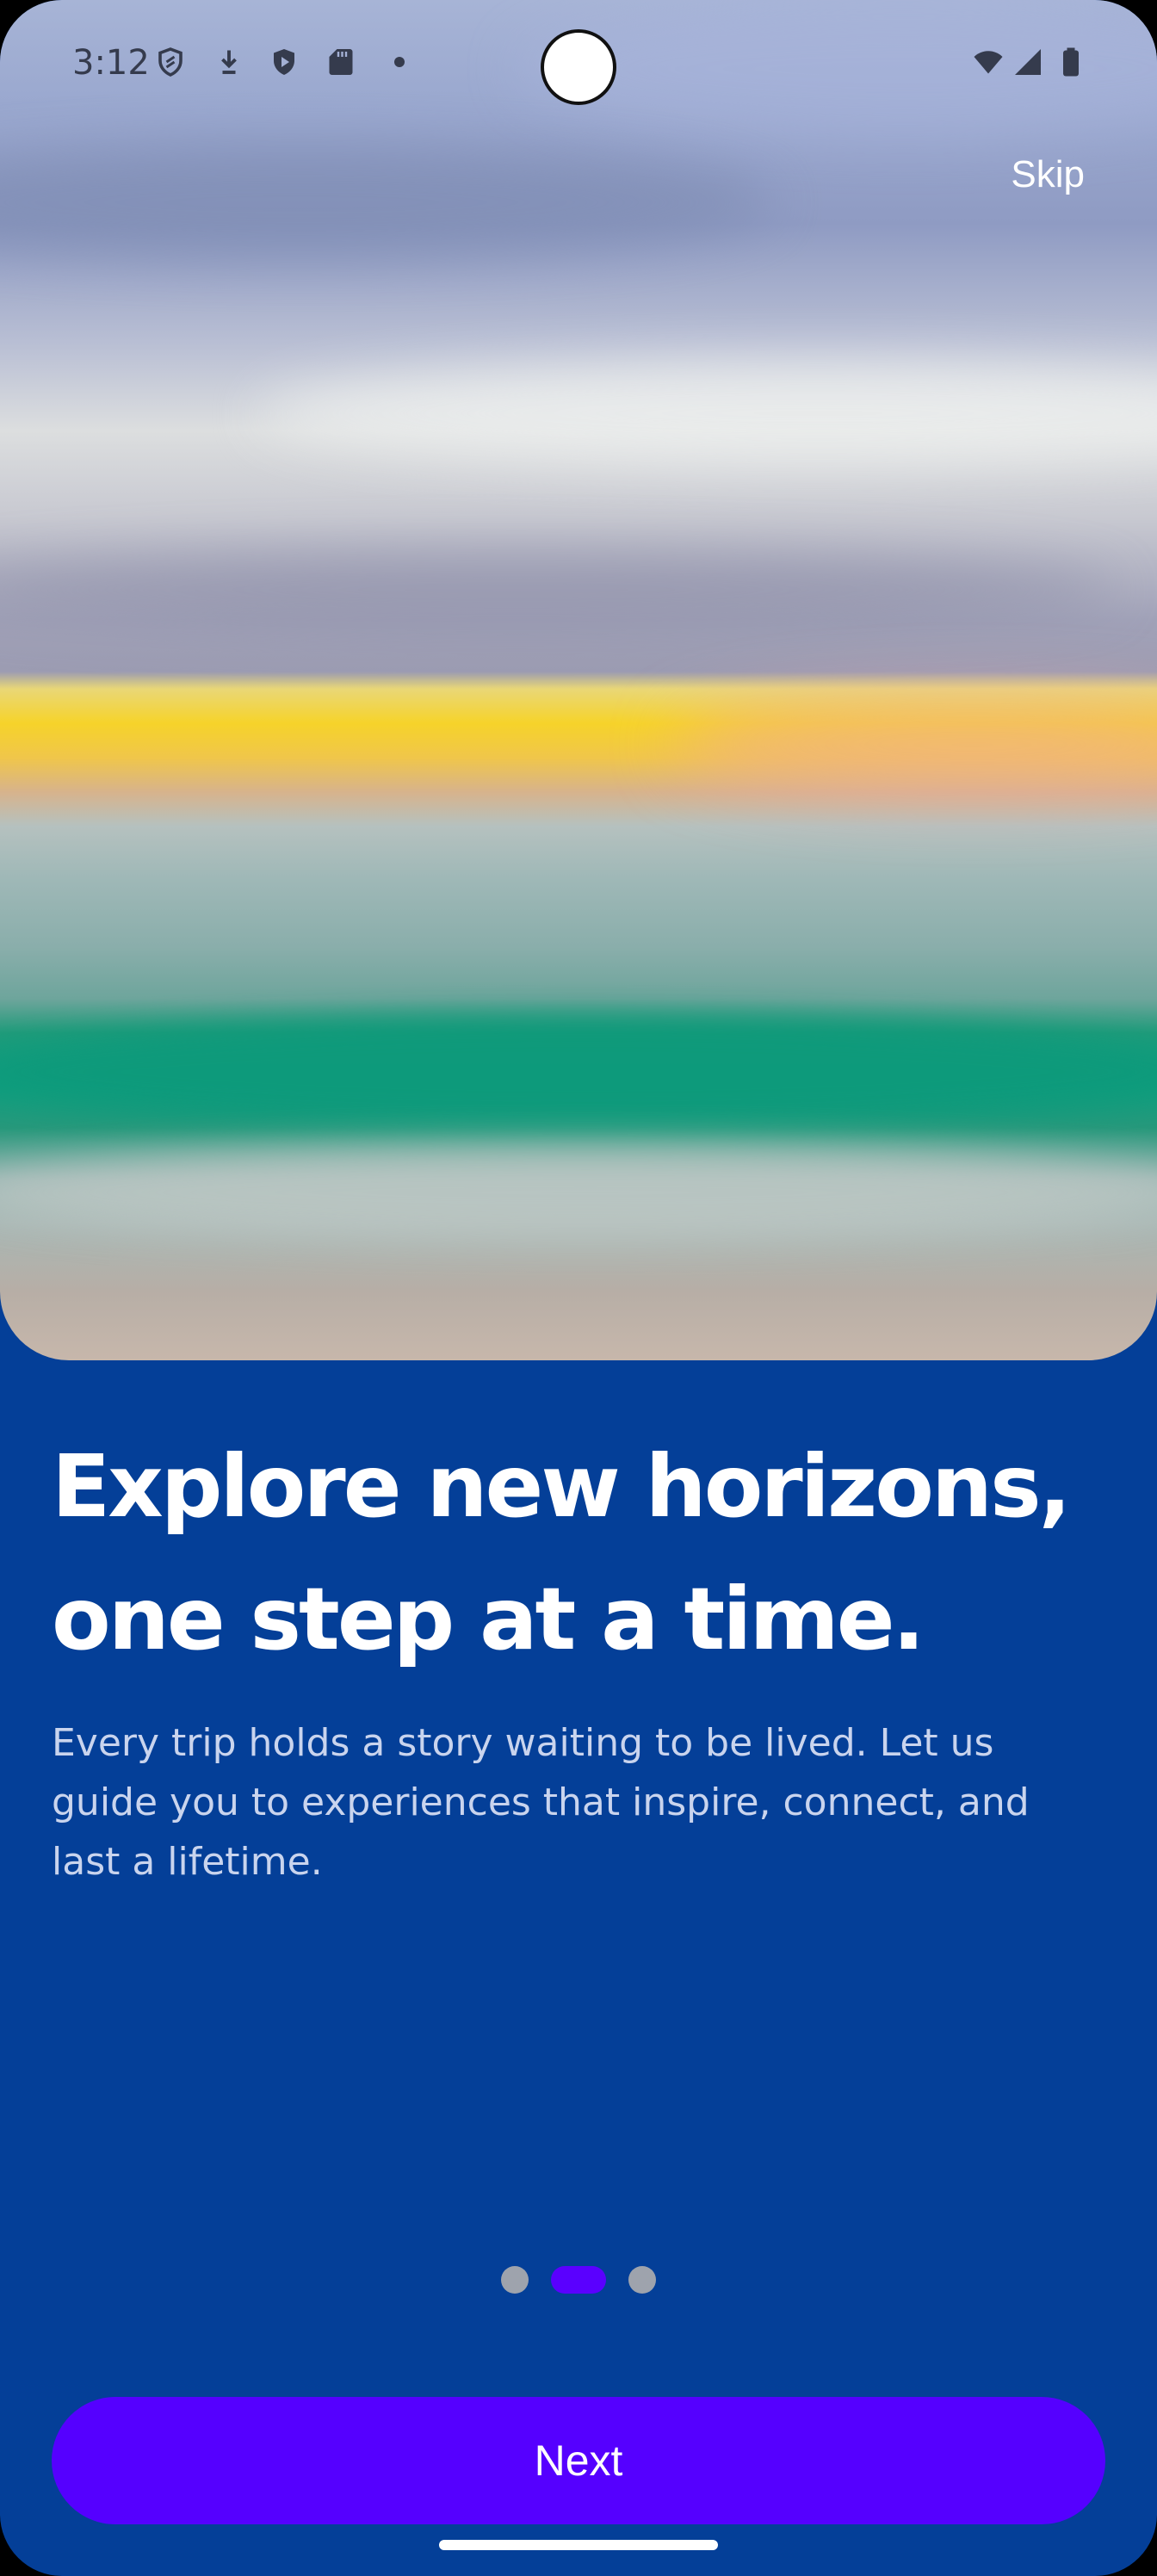  What do you see at coordinates (170, 62) in the screenshot?
I see `shield-icon` at bounding box center [170, 62].